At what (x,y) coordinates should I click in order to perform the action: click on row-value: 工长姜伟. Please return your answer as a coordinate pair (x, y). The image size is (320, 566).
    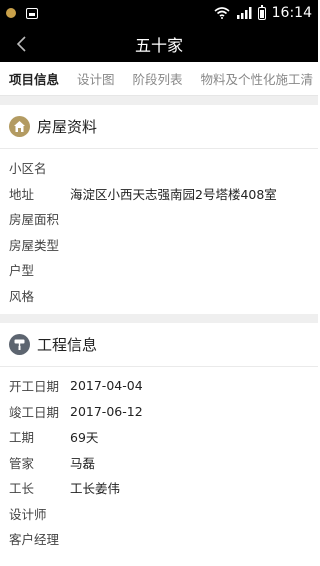
    Looking at the image, I should click on (95, 489).